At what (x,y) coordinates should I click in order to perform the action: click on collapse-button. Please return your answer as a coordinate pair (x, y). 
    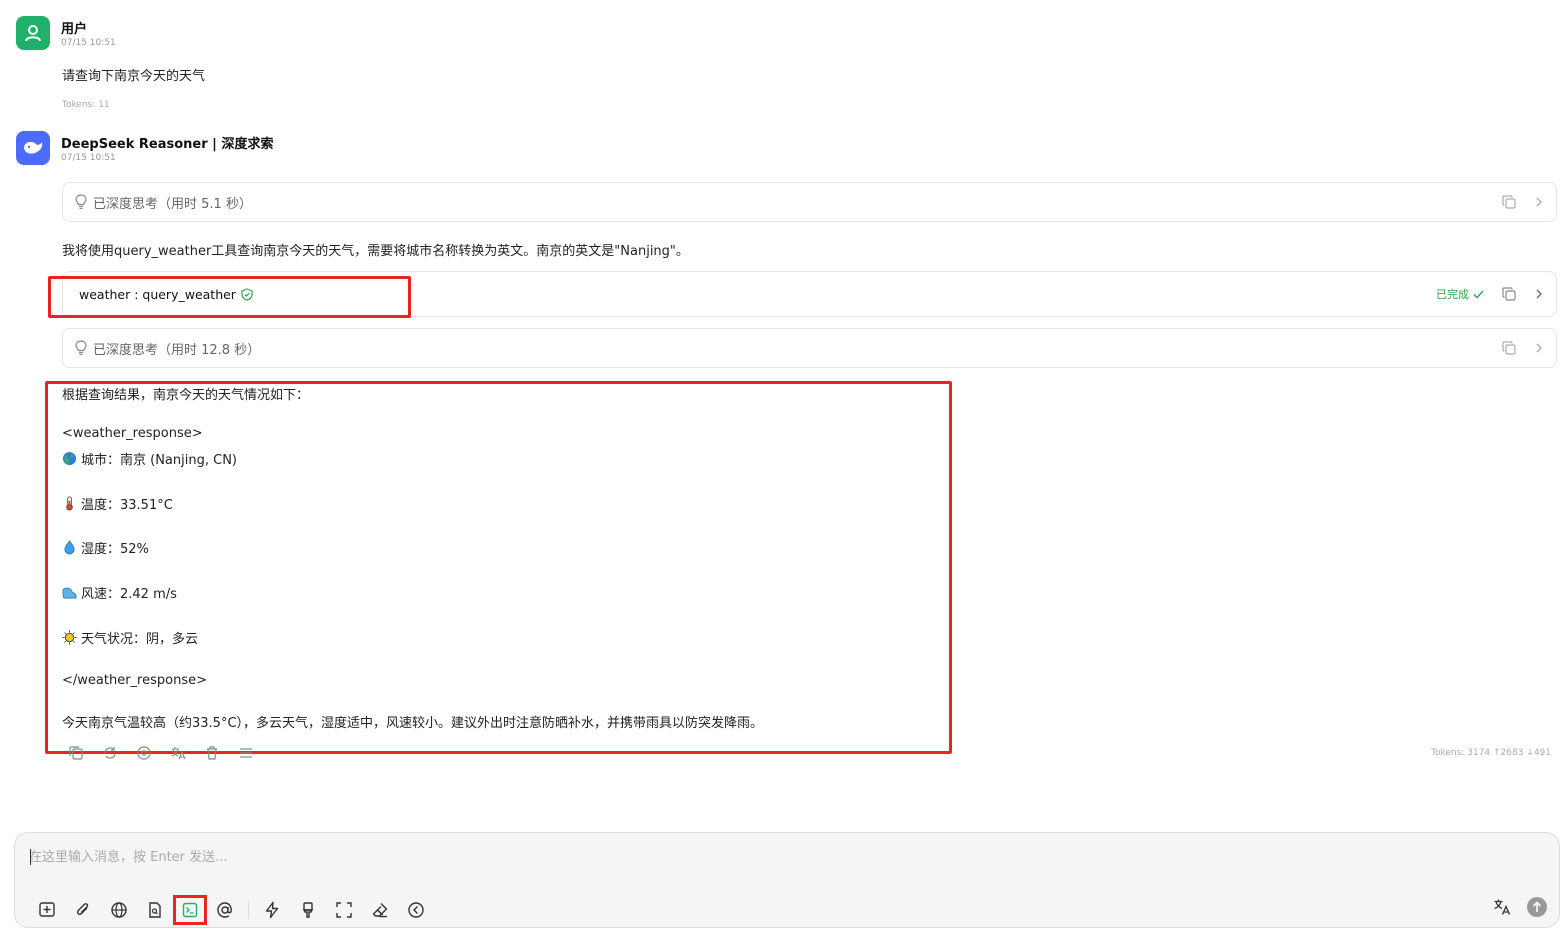
    Looking at the image, I should click on (416, 910).